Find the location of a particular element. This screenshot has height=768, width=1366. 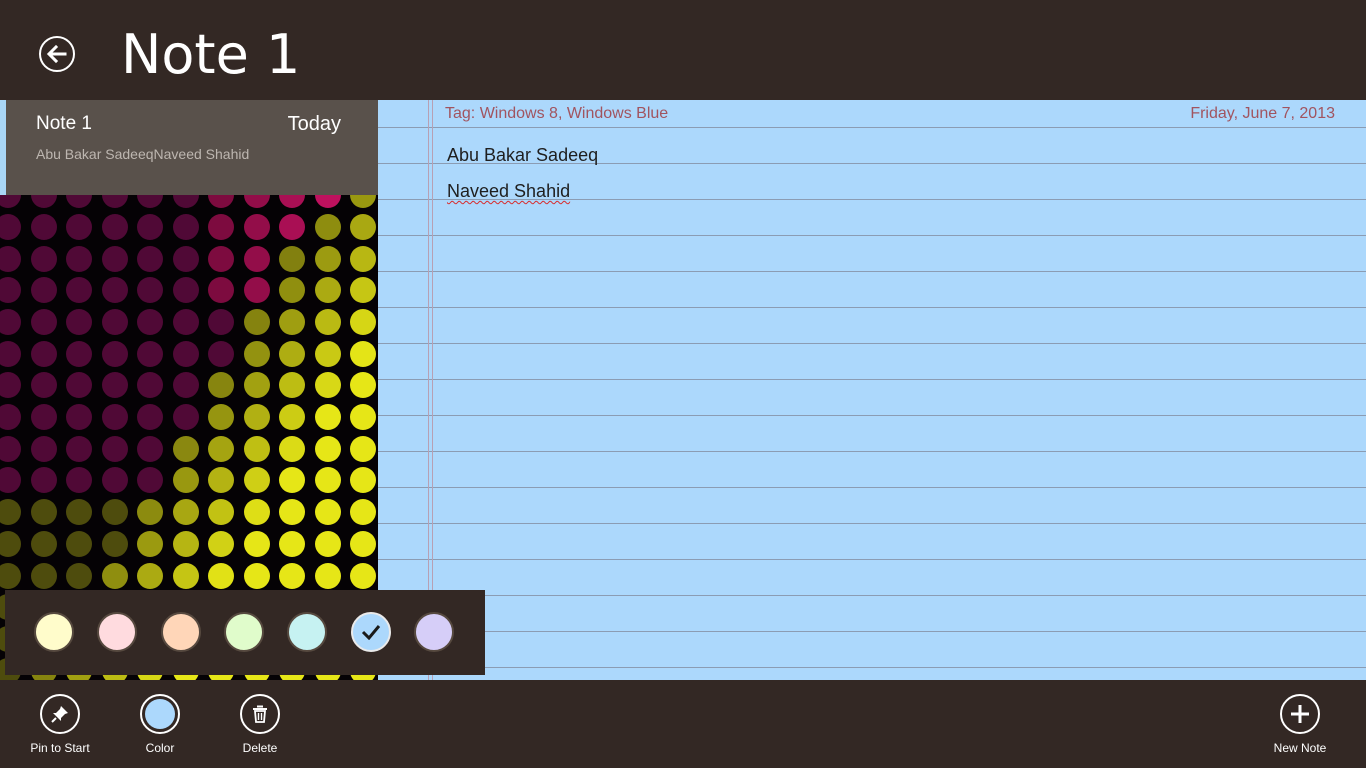

delete-button: Delete is located at coordinates (260, 724).